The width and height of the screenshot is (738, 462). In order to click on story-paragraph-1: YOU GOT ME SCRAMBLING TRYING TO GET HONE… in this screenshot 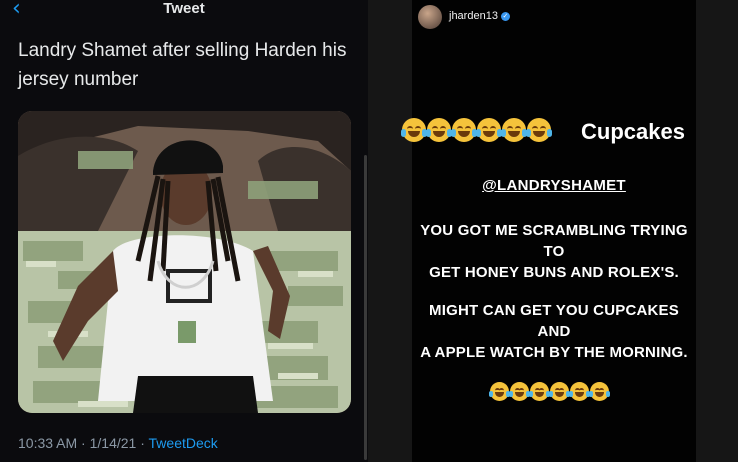, I will do `click(554, 251)`.